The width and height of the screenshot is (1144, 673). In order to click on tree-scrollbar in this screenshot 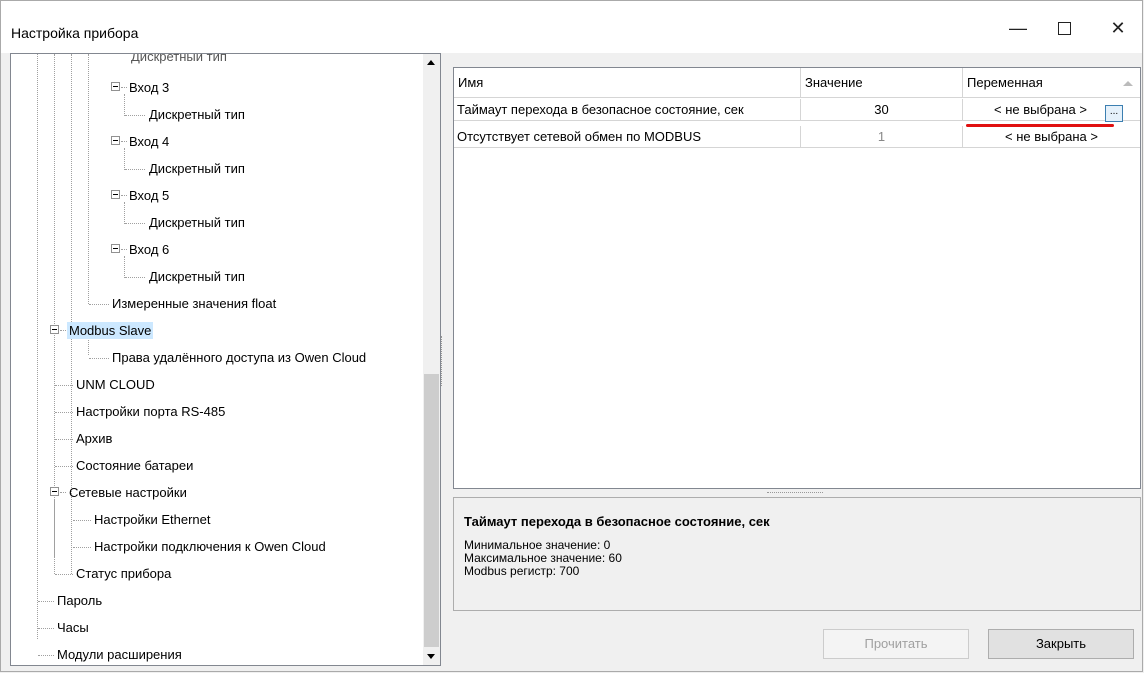, I will do `click(431, 359)`.